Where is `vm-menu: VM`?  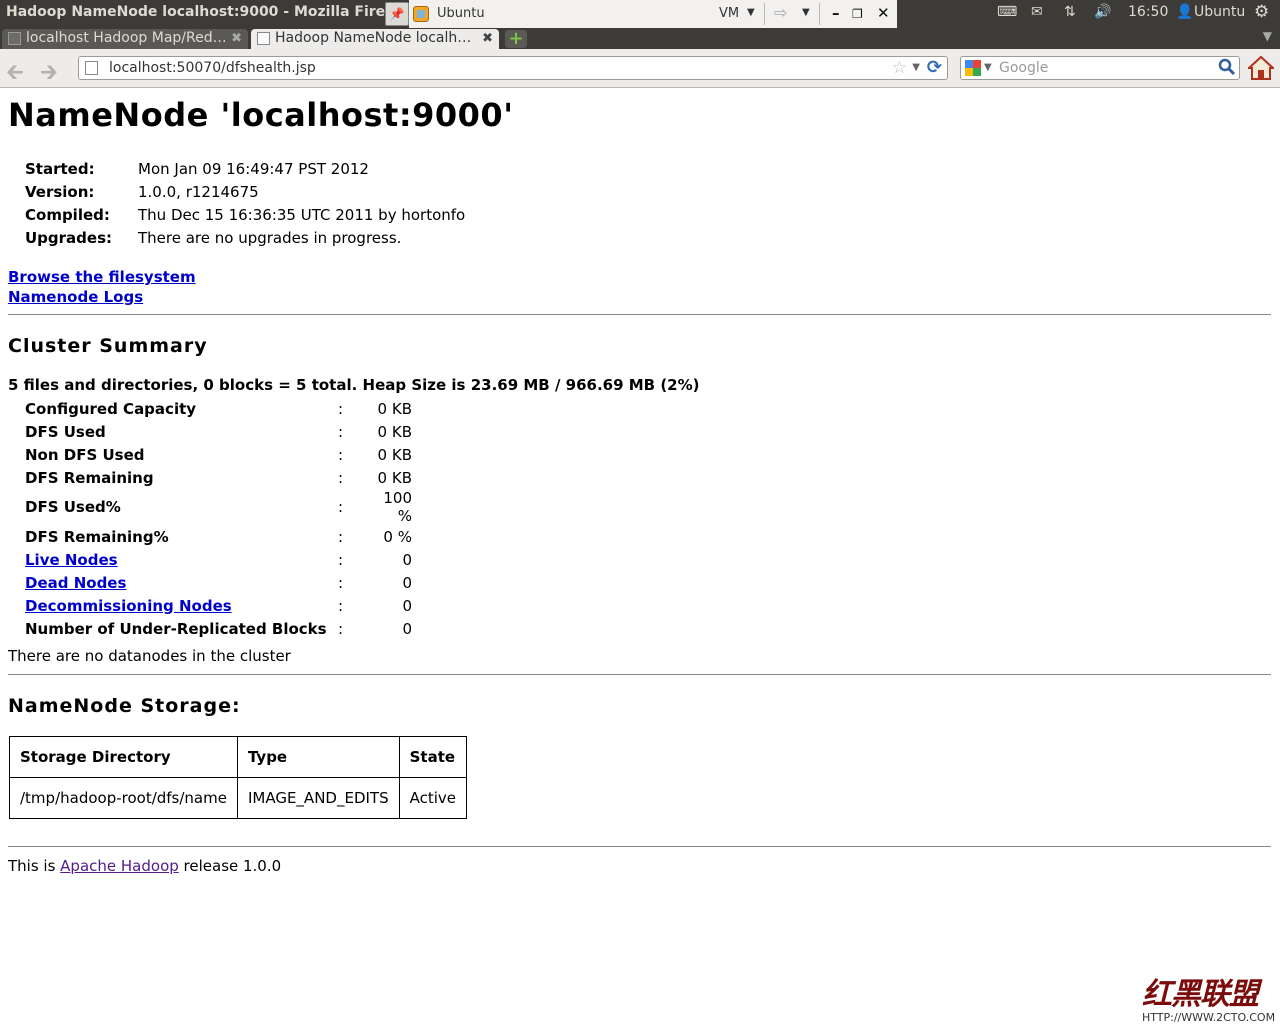 vm-menu: VM is located at coordinates (729, 13).